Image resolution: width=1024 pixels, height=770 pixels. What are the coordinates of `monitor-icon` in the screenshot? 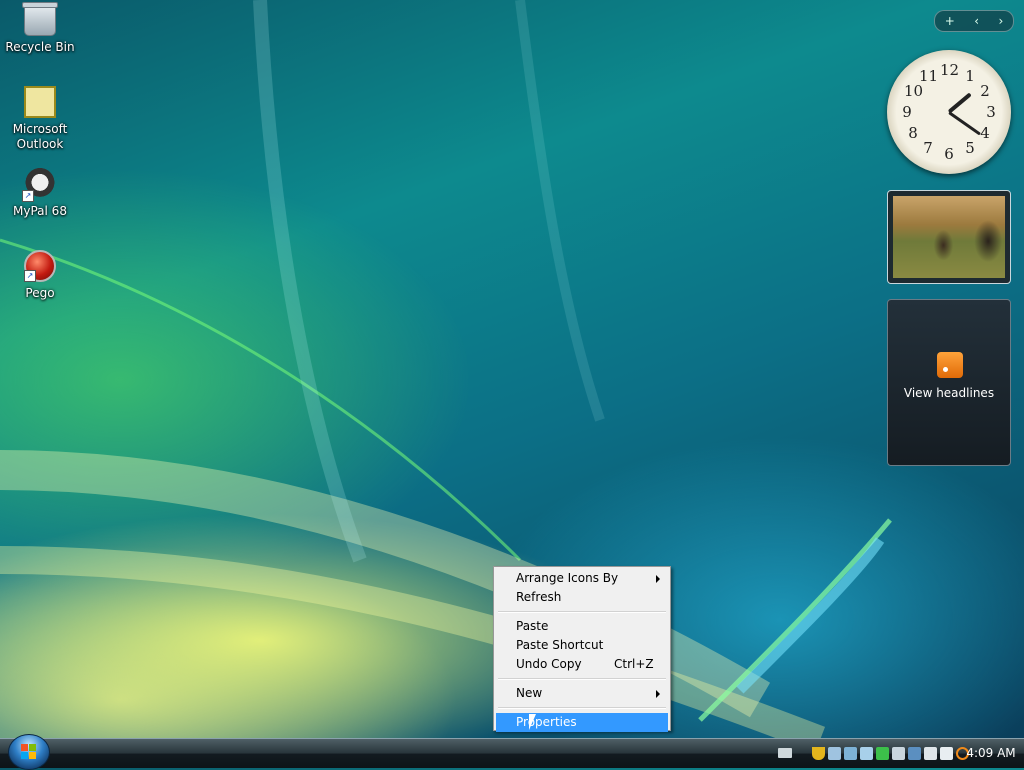 It's located at (914, 753).